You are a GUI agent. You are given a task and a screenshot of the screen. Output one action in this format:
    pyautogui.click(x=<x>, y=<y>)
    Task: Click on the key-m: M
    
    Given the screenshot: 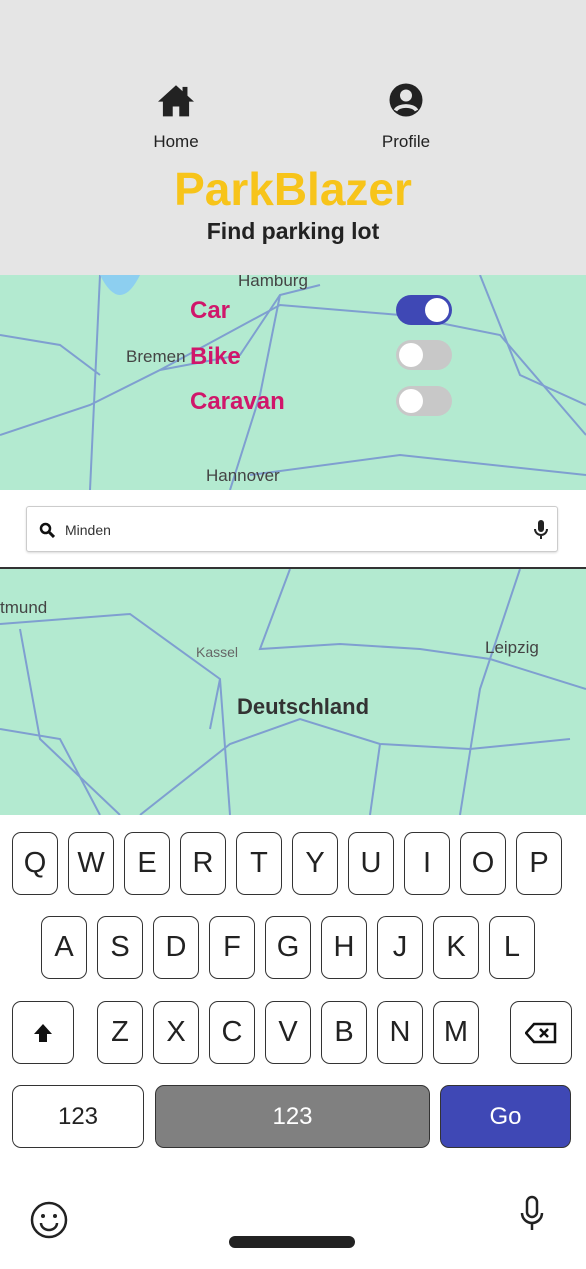 What is the action you would take?
    pyautogui.click(x=456, y=1032)
    